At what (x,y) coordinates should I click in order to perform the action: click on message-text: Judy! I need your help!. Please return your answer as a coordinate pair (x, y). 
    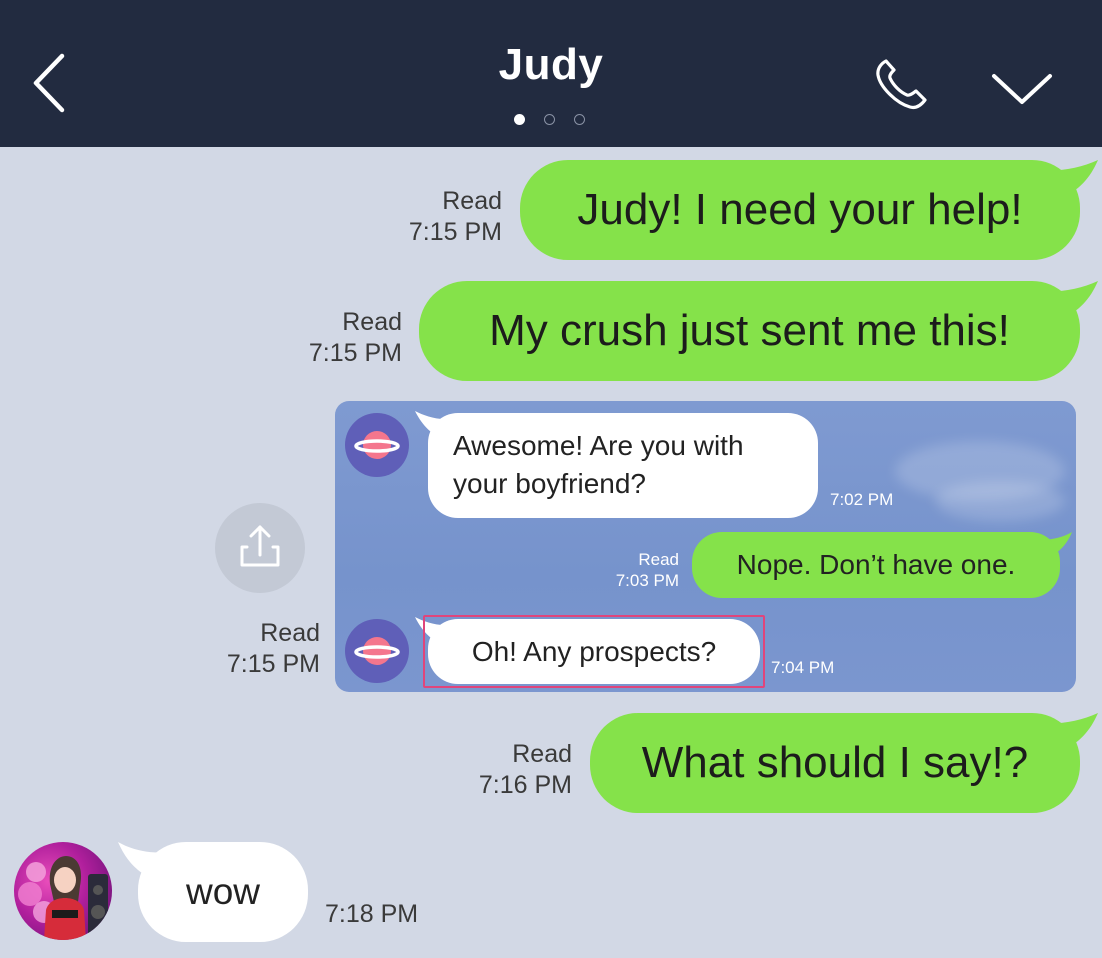
    Looking at the image, I should click on (800, 209).